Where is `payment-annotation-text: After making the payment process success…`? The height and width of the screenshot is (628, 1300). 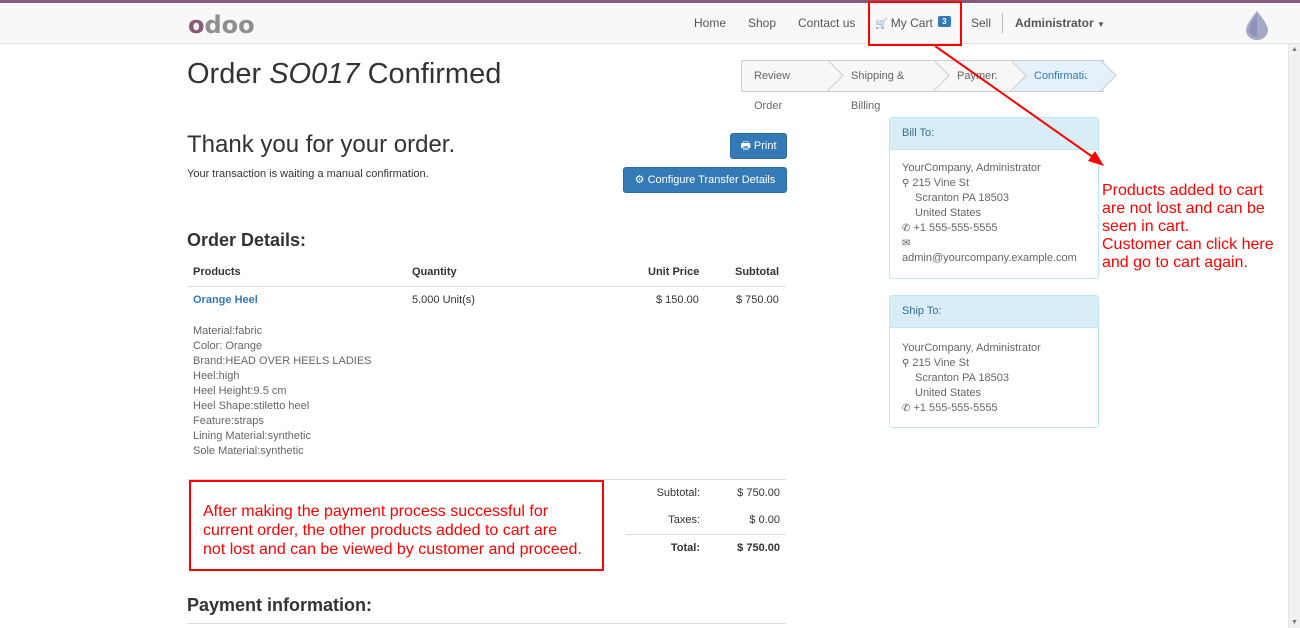
payment-annotation-text: After making the payment process success… is located at coordinates (392, 530).